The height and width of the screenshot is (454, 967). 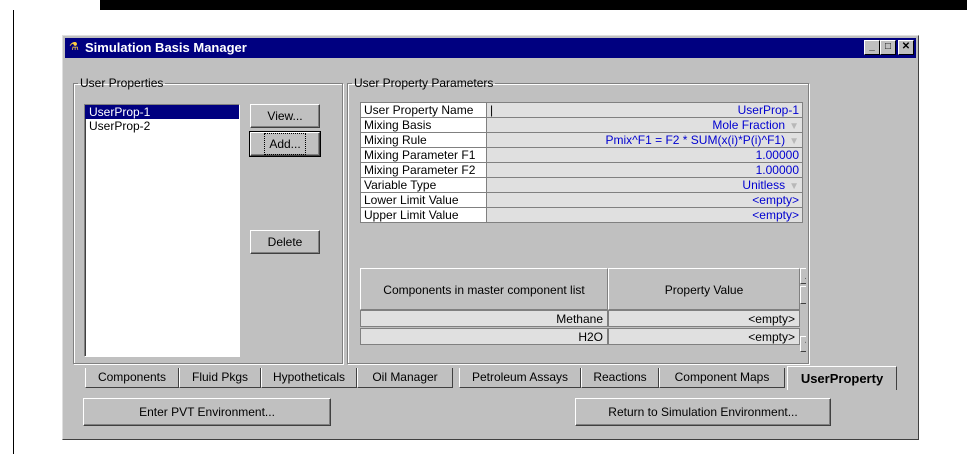 I want to click on top-banner, so click(x=483, y=5).